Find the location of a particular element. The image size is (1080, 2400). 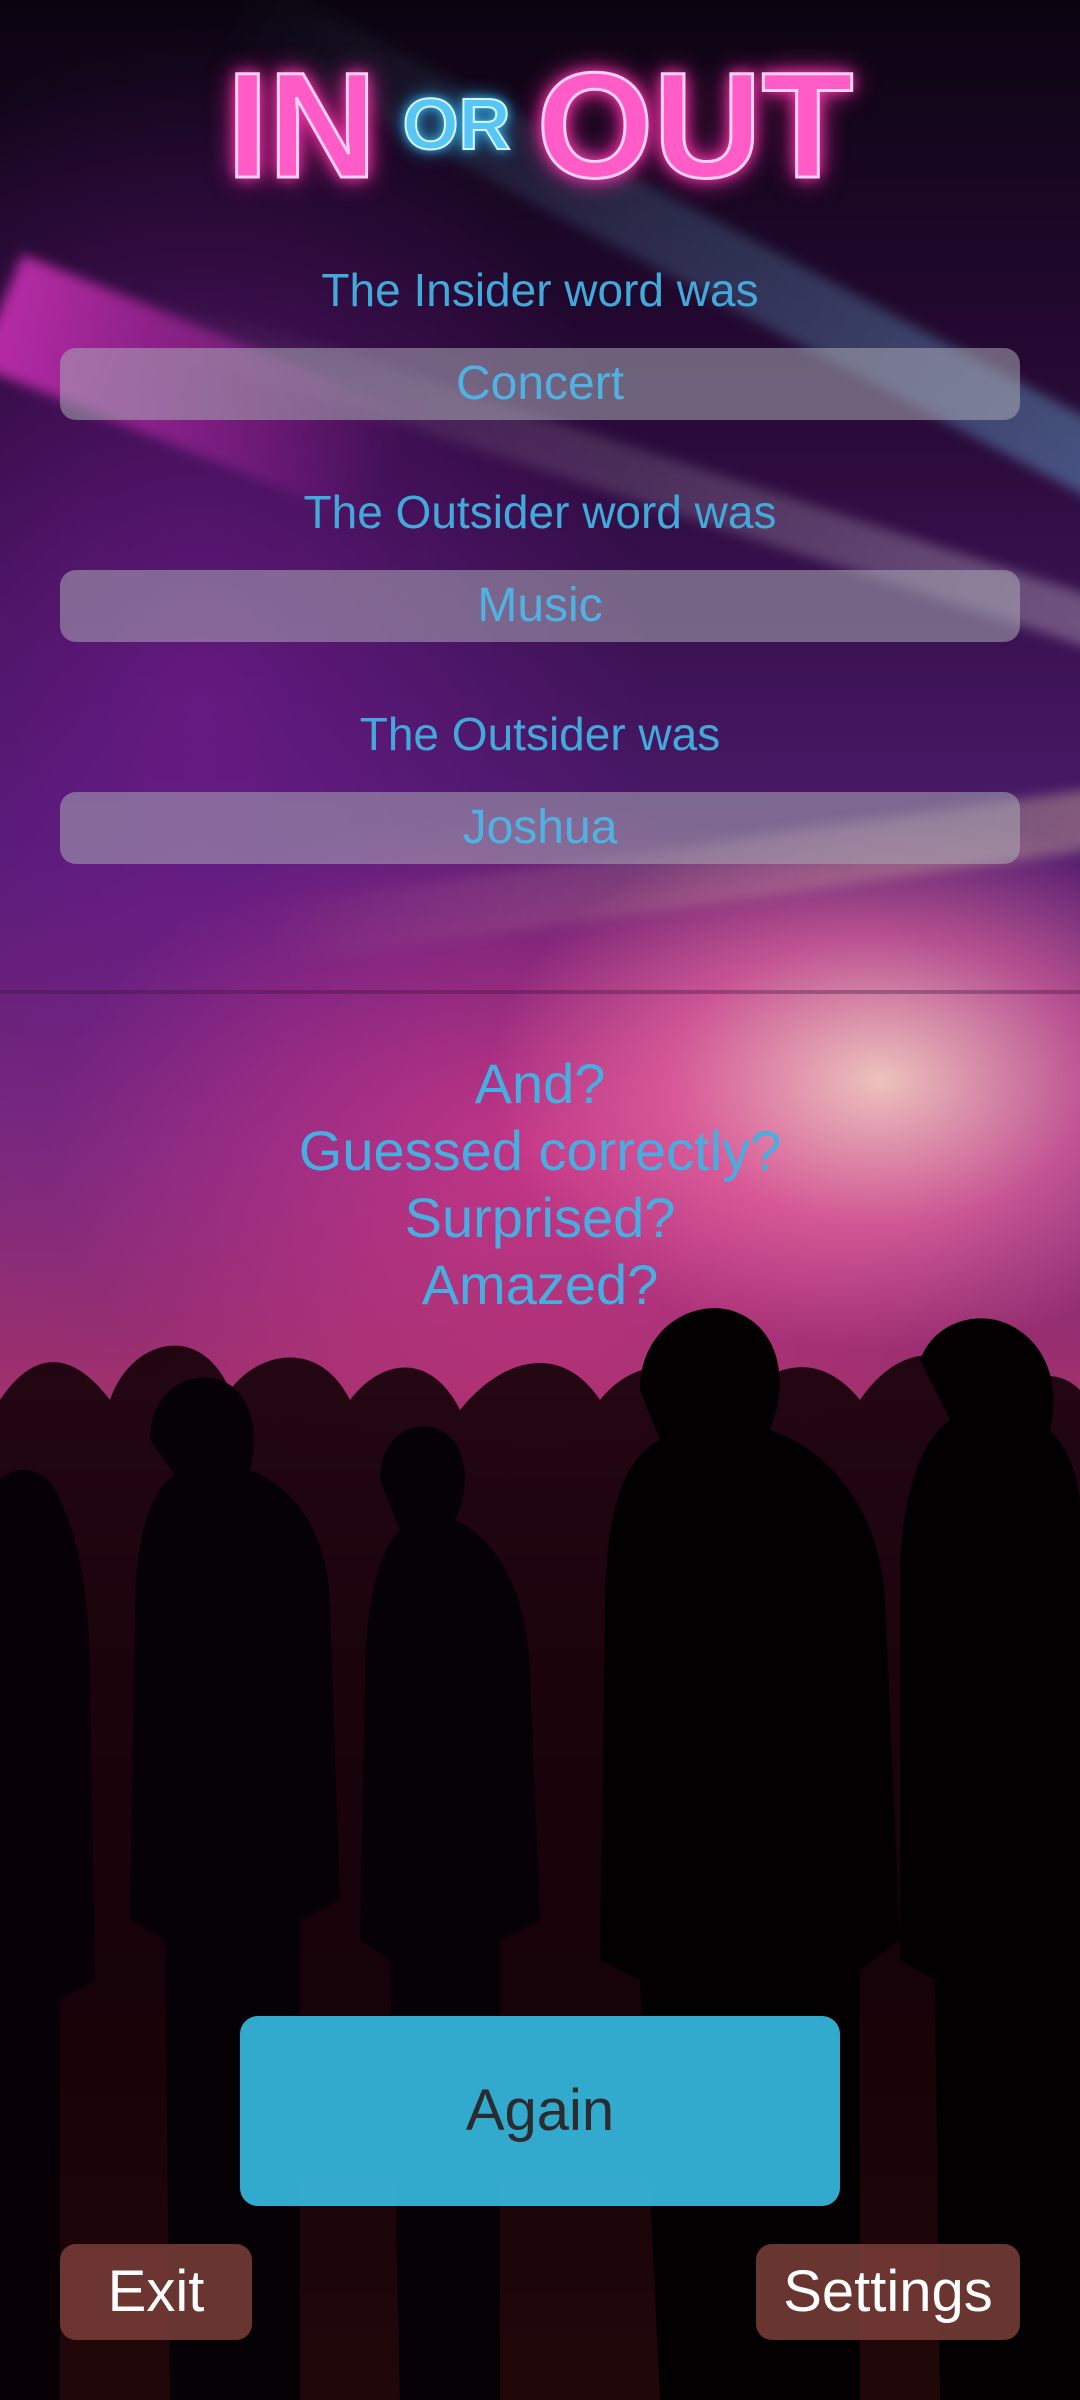

logo-out-text: OUT is located at coordinates (695, 125).